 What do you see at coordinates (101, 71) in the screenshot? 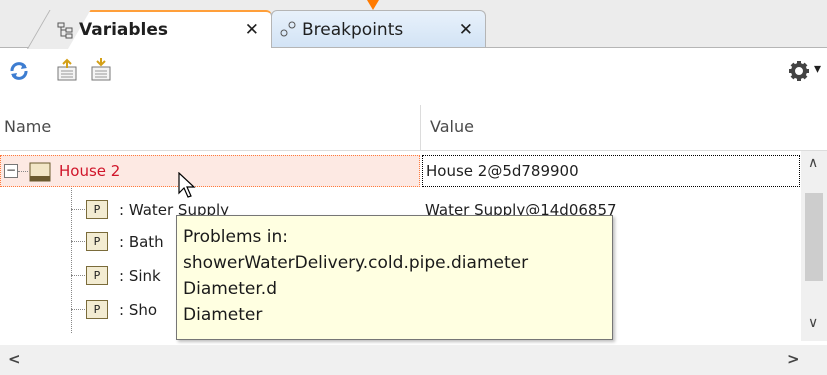
I see `import-icon` at bounding box center [101, 71].